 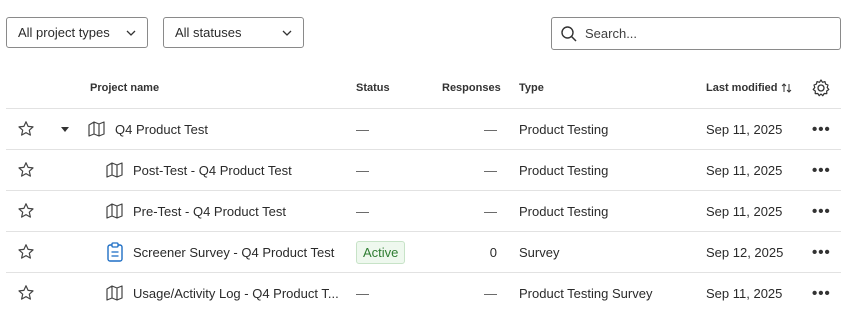 I want to click on status-cell: Active, so click(x=381, y=252).